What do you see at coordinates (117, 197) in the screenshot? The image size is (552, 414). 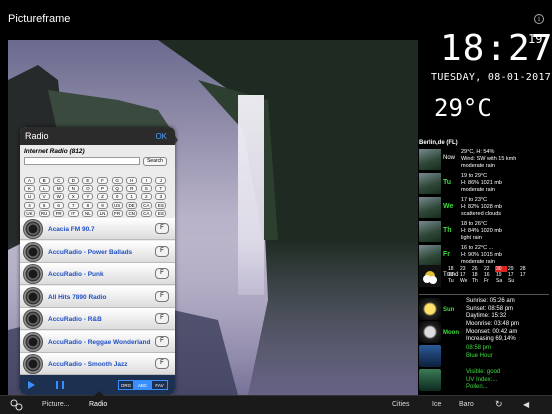 I see `letter-key: 0` at bounding box center [117, 197].